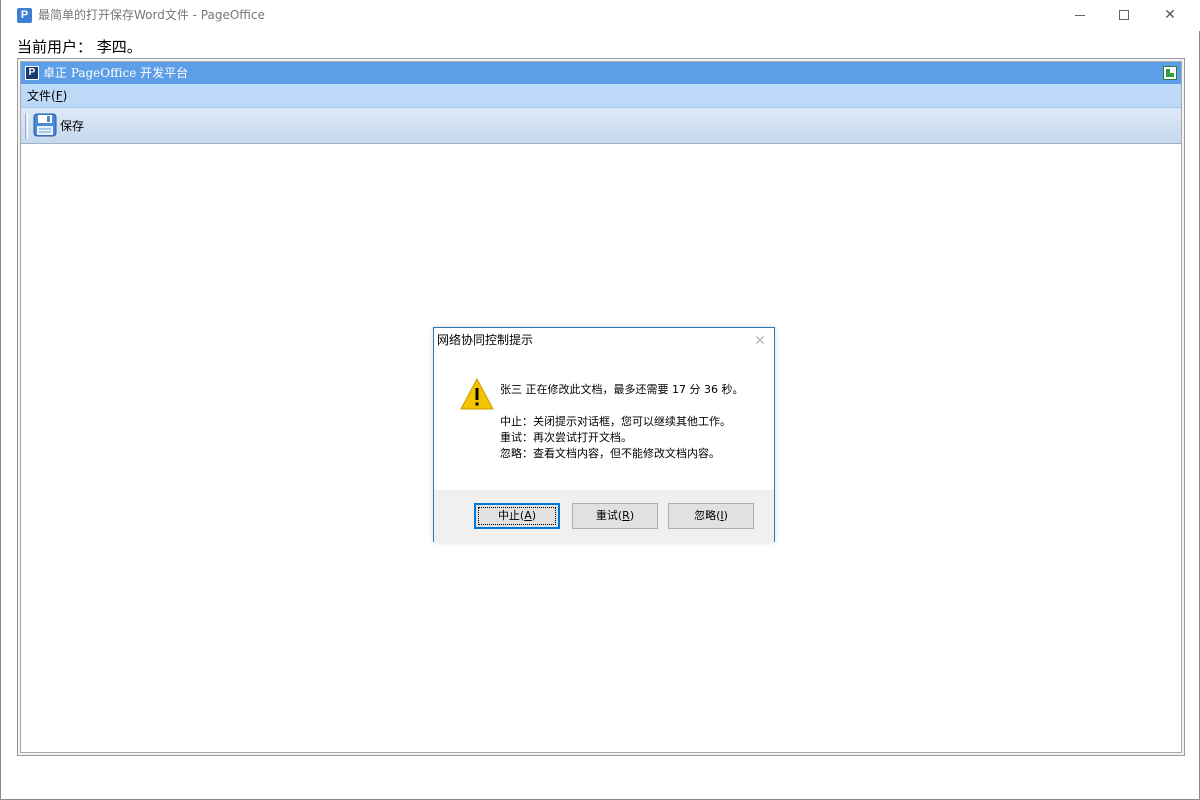 The height and width of the screenshot is (800, 1200). I want to click on pageoffice-menubar: 文件(F), so click(601, 96).